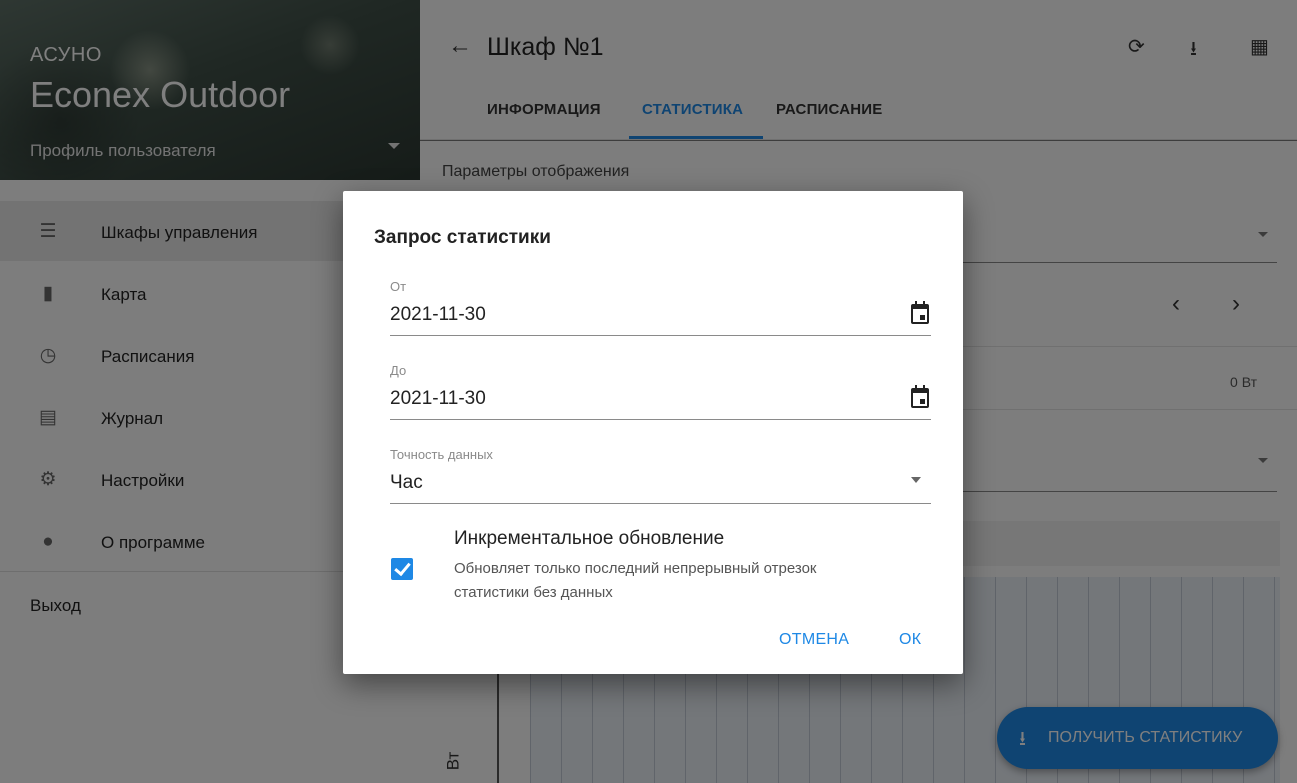 The image size is (1297, 783). Describe the element at coordinates (402, 569) in the screenshot. I see `incremental-update-checkbox` at that location.